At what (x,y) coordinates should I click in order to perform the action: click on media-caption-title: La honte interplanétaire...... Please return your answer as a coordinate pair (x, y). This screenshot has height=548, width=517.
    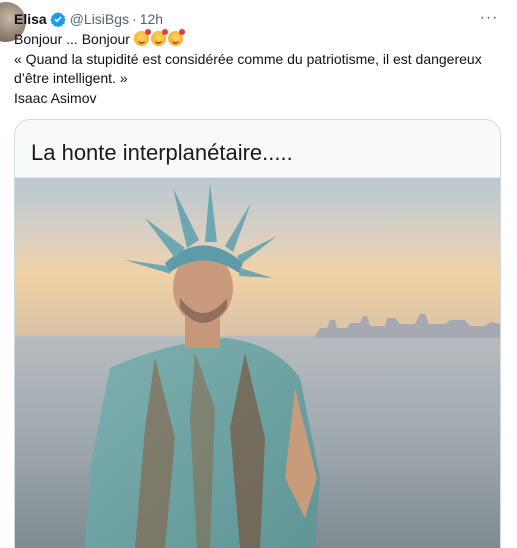
    Looking at the image, I should click on (162, 152).